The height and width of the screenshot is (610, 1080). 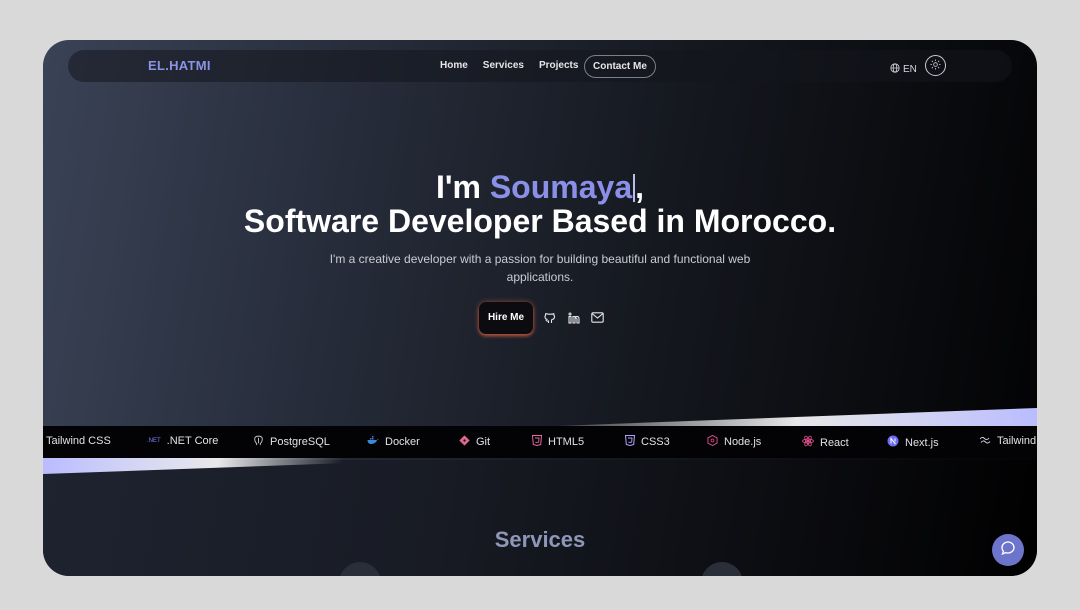 What do you see at coordinates (540, 221) in the screenshot?
I see `hero-heading-line2: Software Developer Based in Morocco.` at bounding box center [540, 221].